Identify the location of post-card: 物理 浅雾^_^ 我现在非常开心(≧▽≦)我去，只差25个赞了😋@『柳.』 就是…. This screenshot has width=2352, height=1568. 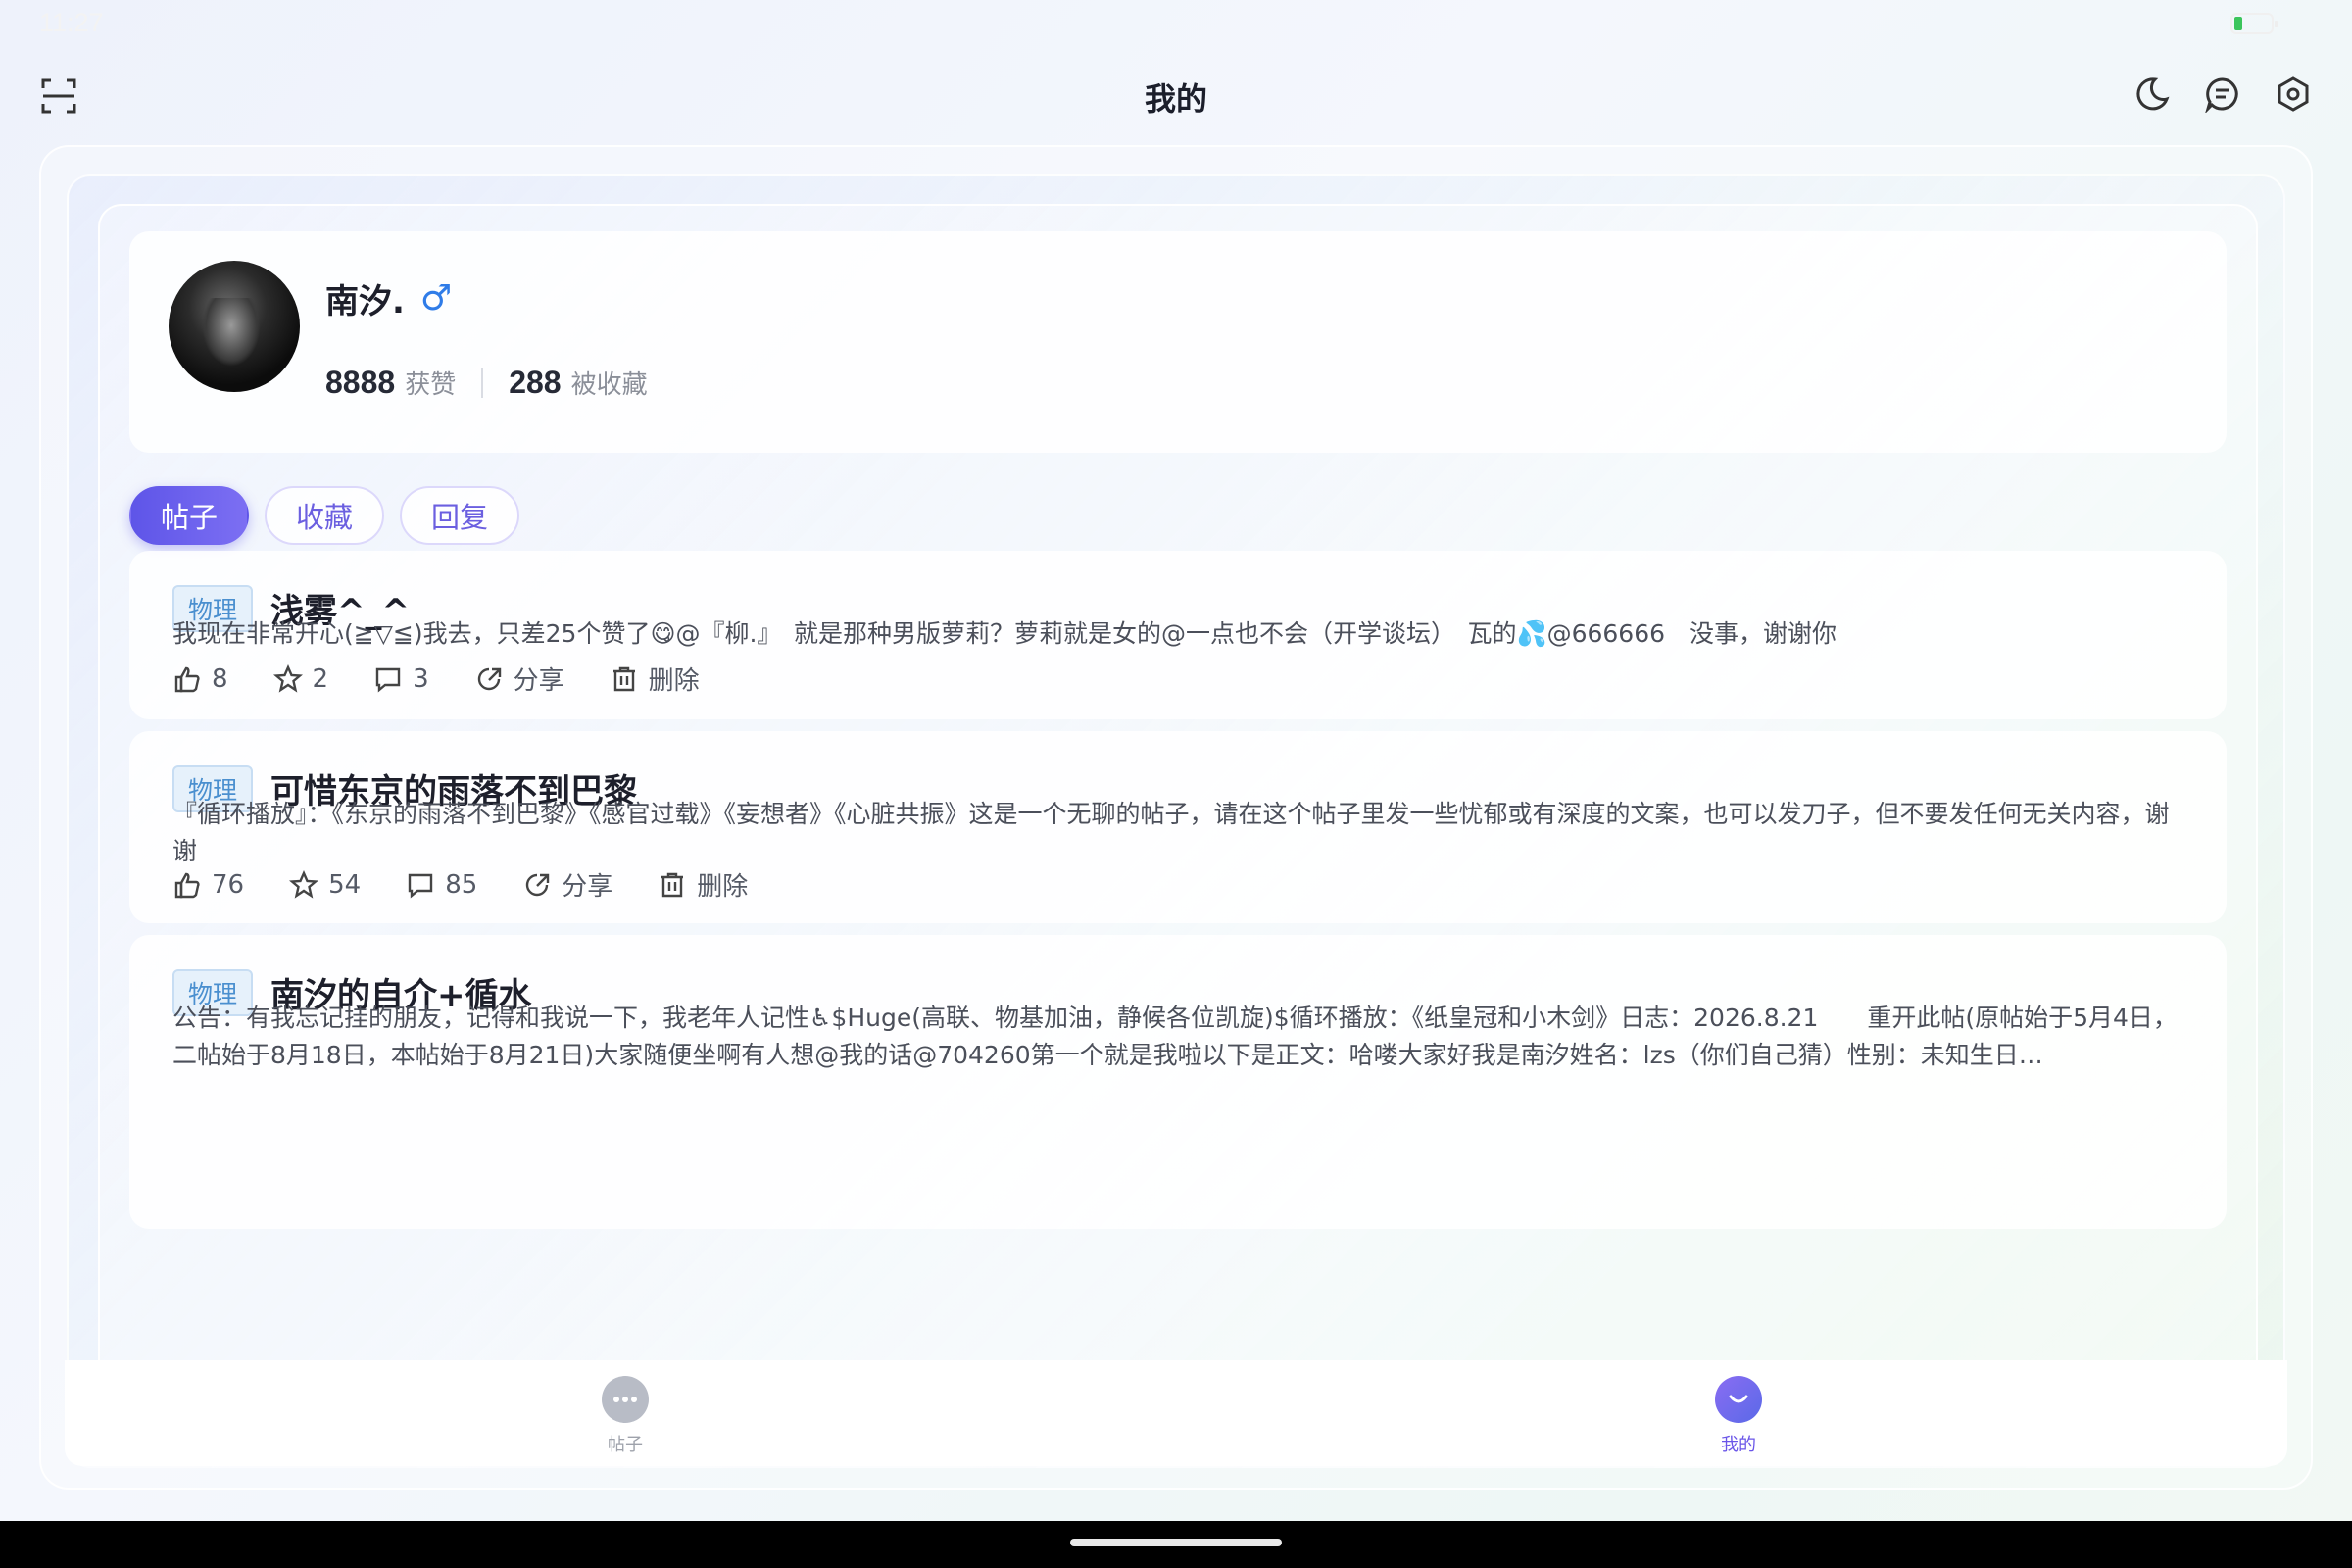
(1178, 635).